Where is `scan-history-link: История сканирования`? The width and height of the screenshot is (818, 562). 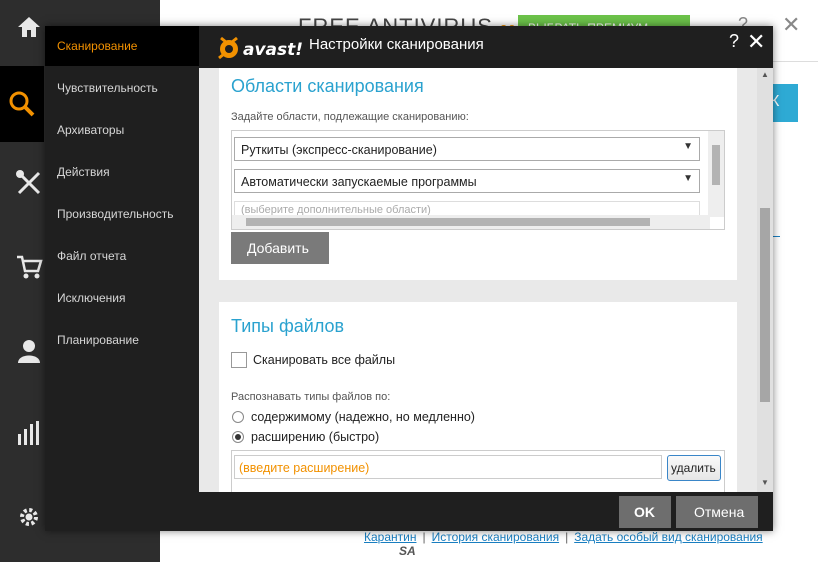
scan-history-link: История сканирования is located at coordinates (495, 537).